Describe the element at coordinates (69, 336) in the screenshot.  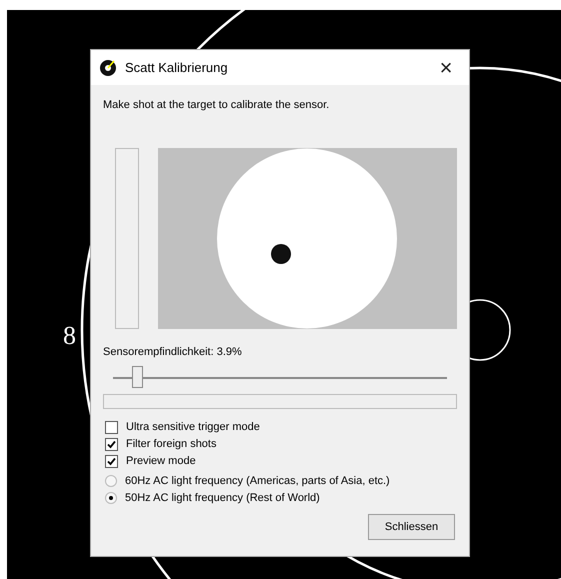
I see `ring-number: 8` at that location.